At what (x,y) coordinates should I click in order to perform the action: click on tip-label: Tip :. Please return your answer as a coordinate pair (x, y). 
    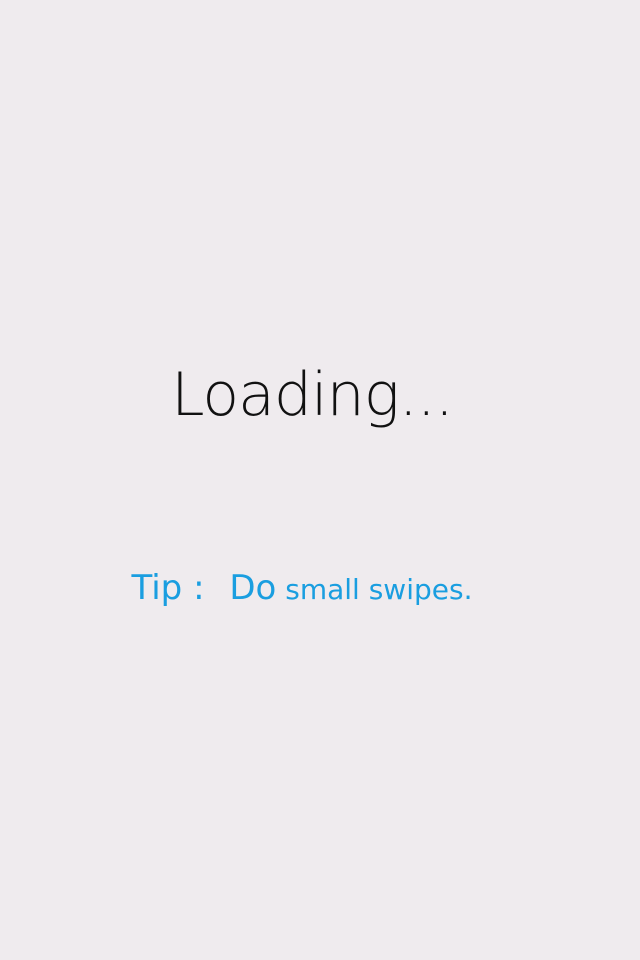
    Looking at the image, I should click on (168, 588).